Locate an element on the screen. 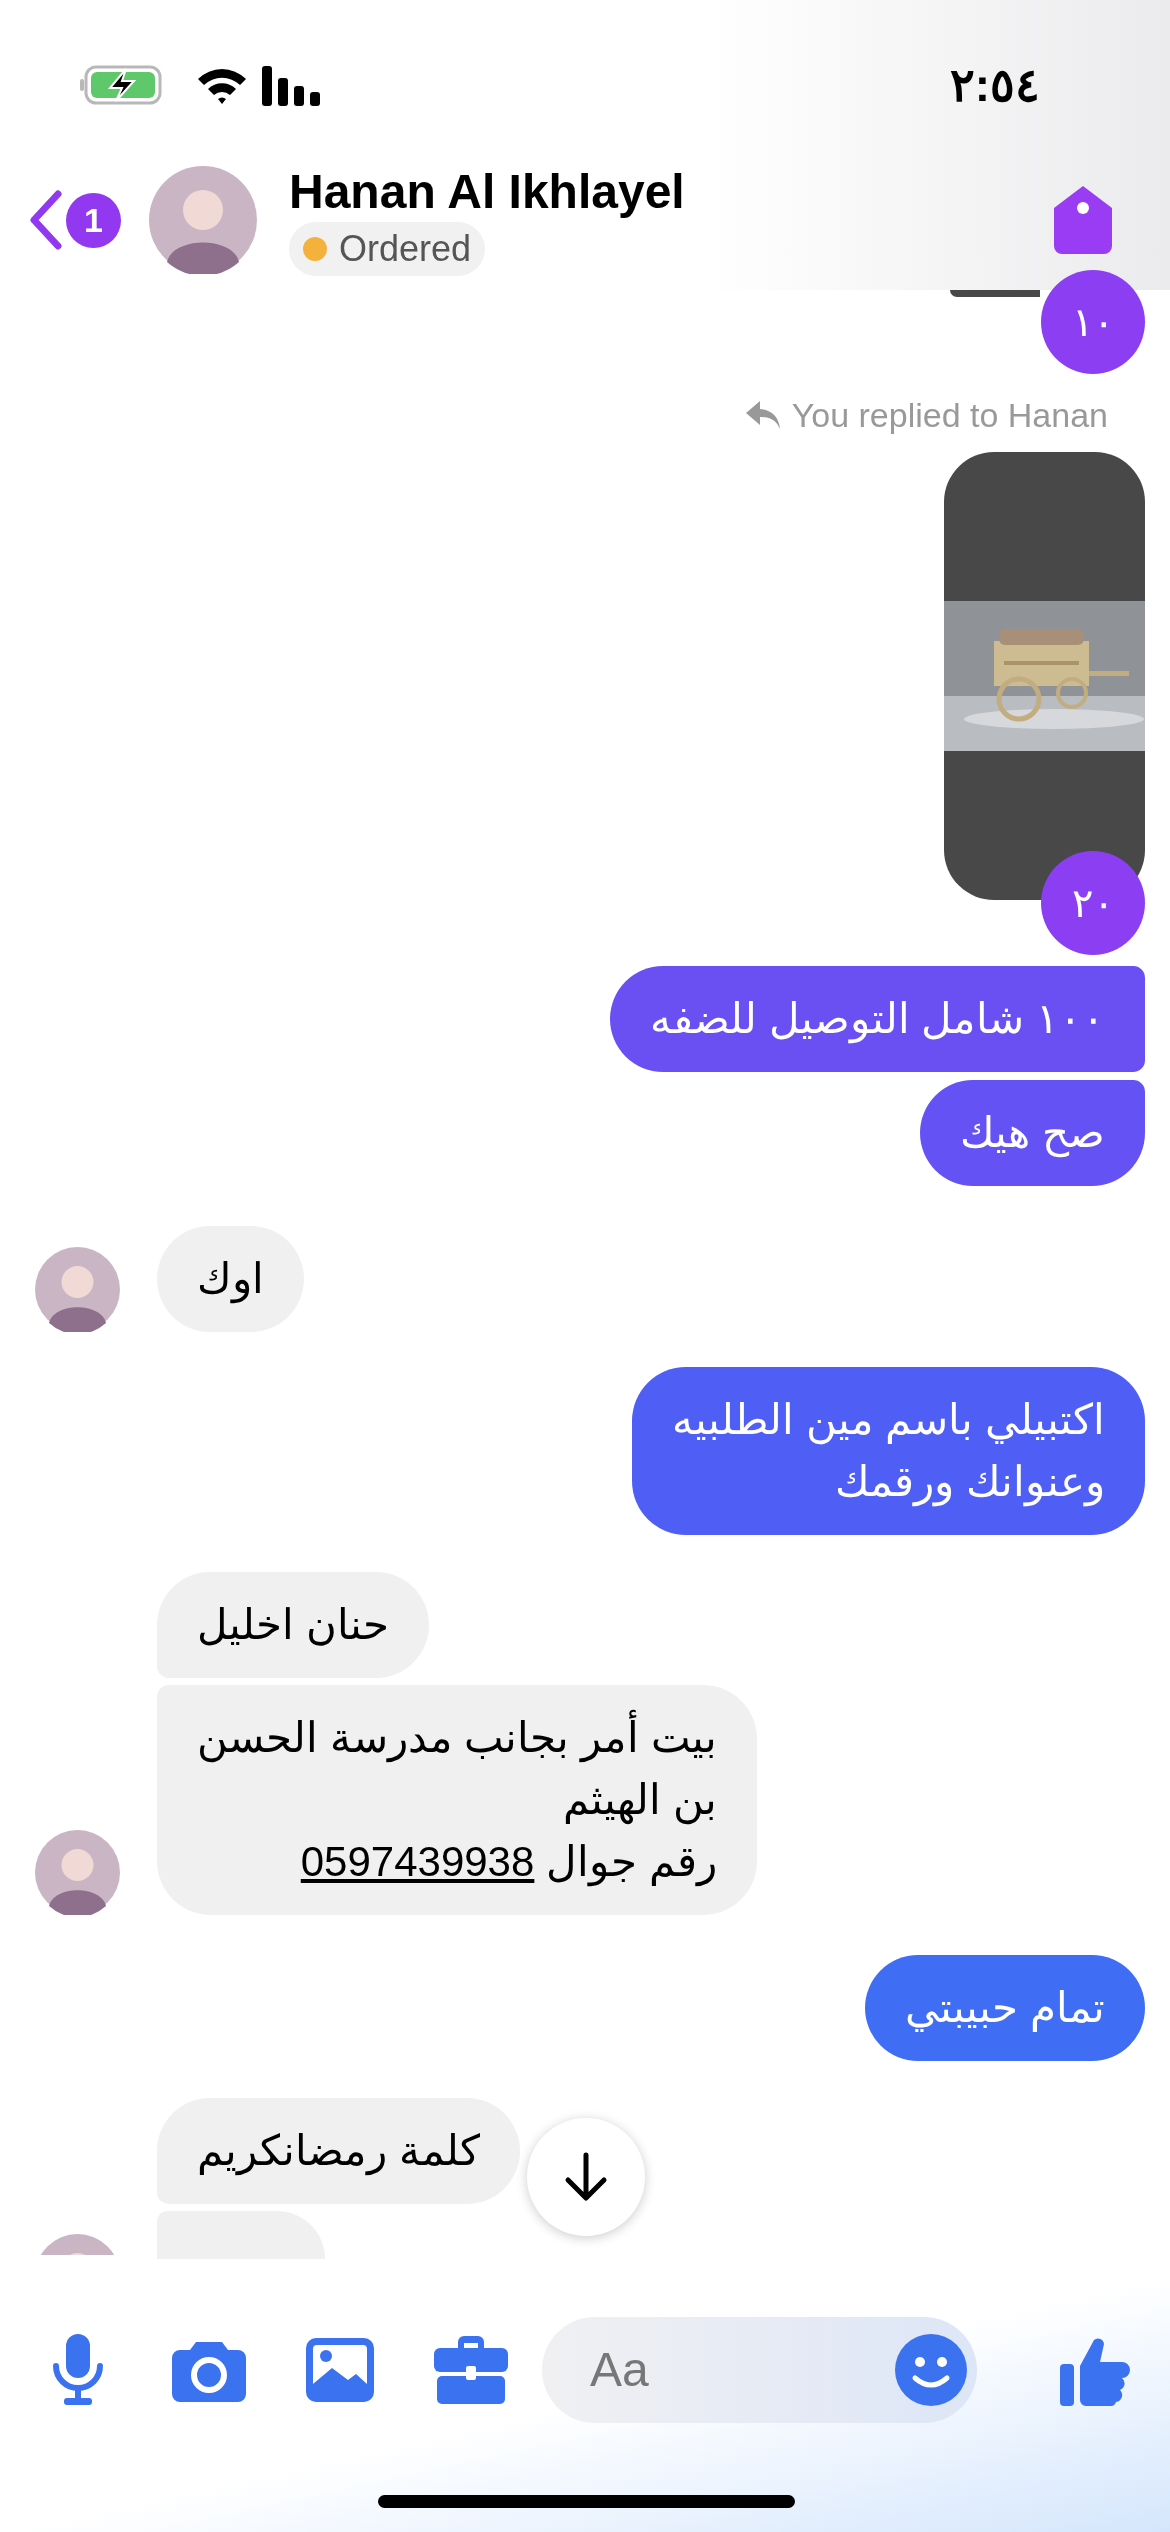 This screenshot has height=2532, width=1170. down-arrow-icon is located at coordinates (586, 2177).